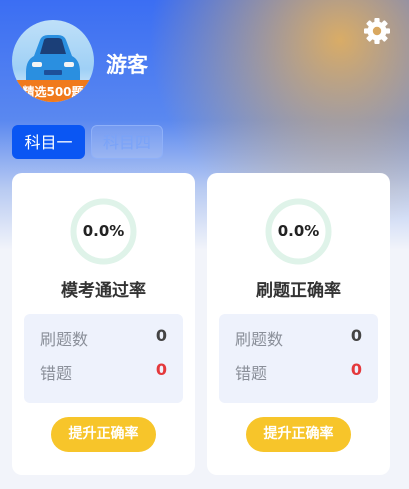  What do you see at coordinates (48, 142) in the screenshot?
I see `tab-subject-one: 科目一` at bounding box center [48, 142].